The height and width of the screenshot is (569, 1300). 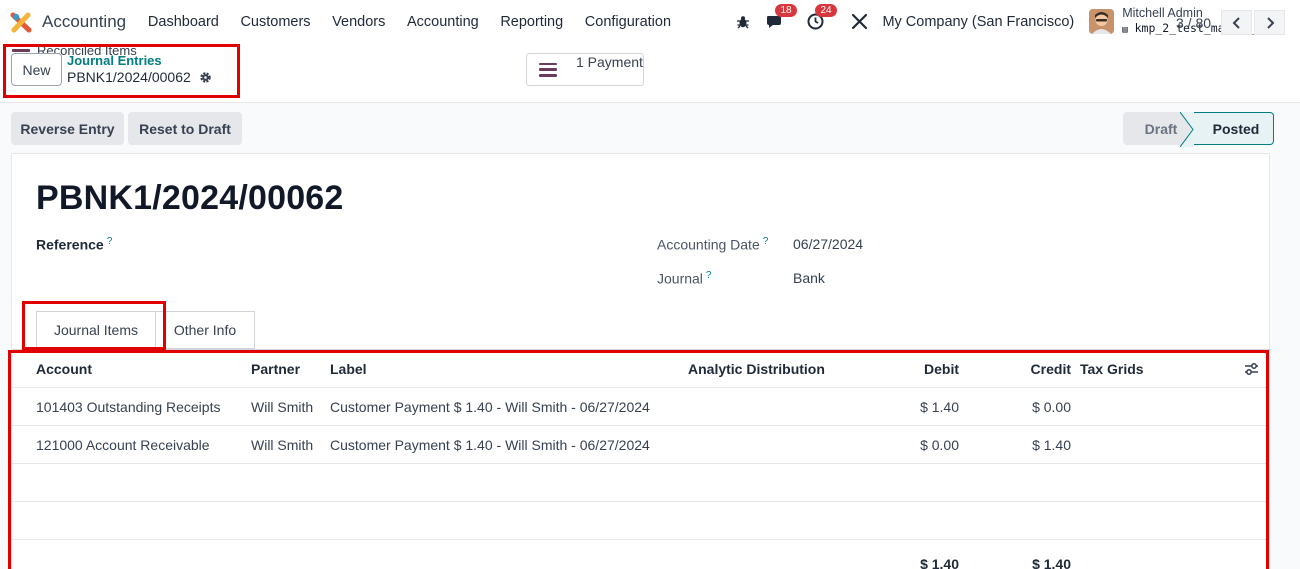 I want to click on tab-other-info: Other Info, so click(x=205, y=330).